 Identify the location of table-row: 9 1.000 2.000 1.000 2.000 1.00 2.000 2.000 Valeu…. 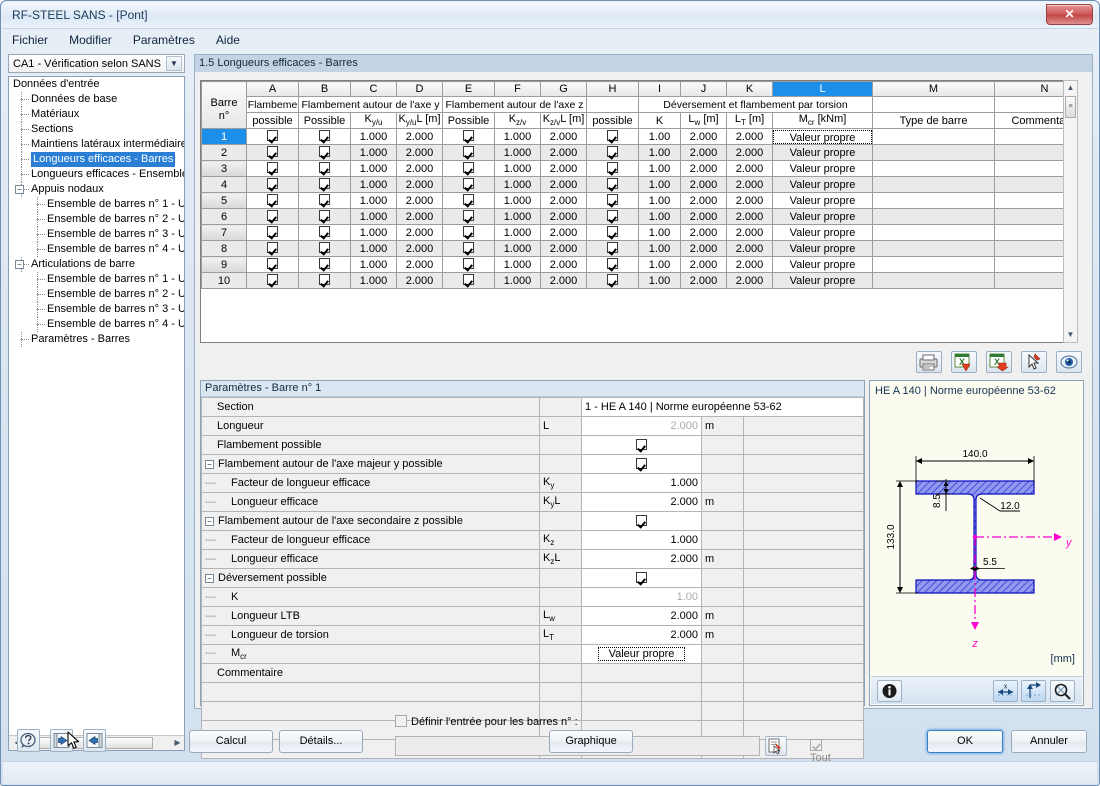
(637, 264).